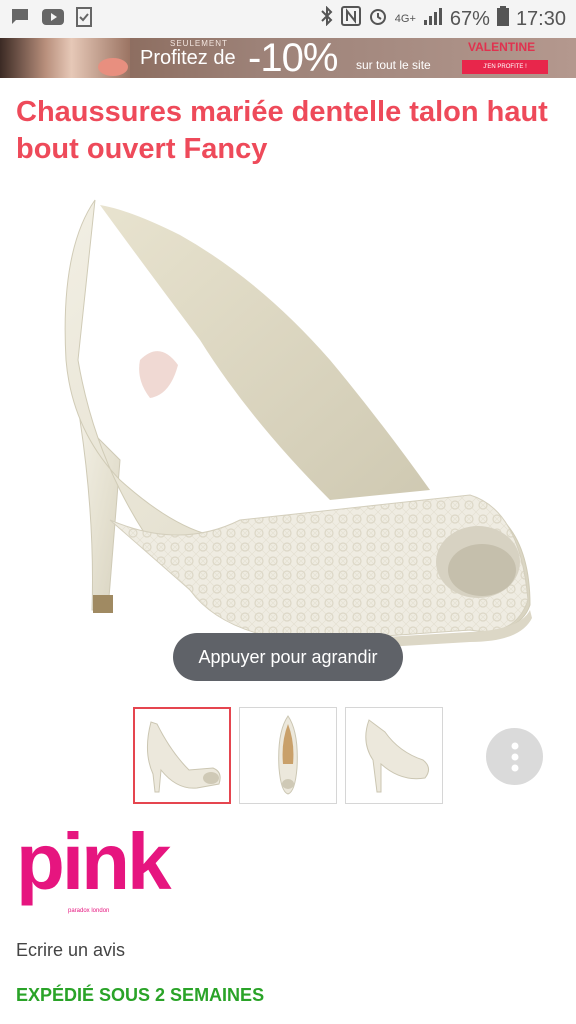  Describe the element at coordinates (469, 18) in the screenshot. I see `battery-percent: 67%` at that location.